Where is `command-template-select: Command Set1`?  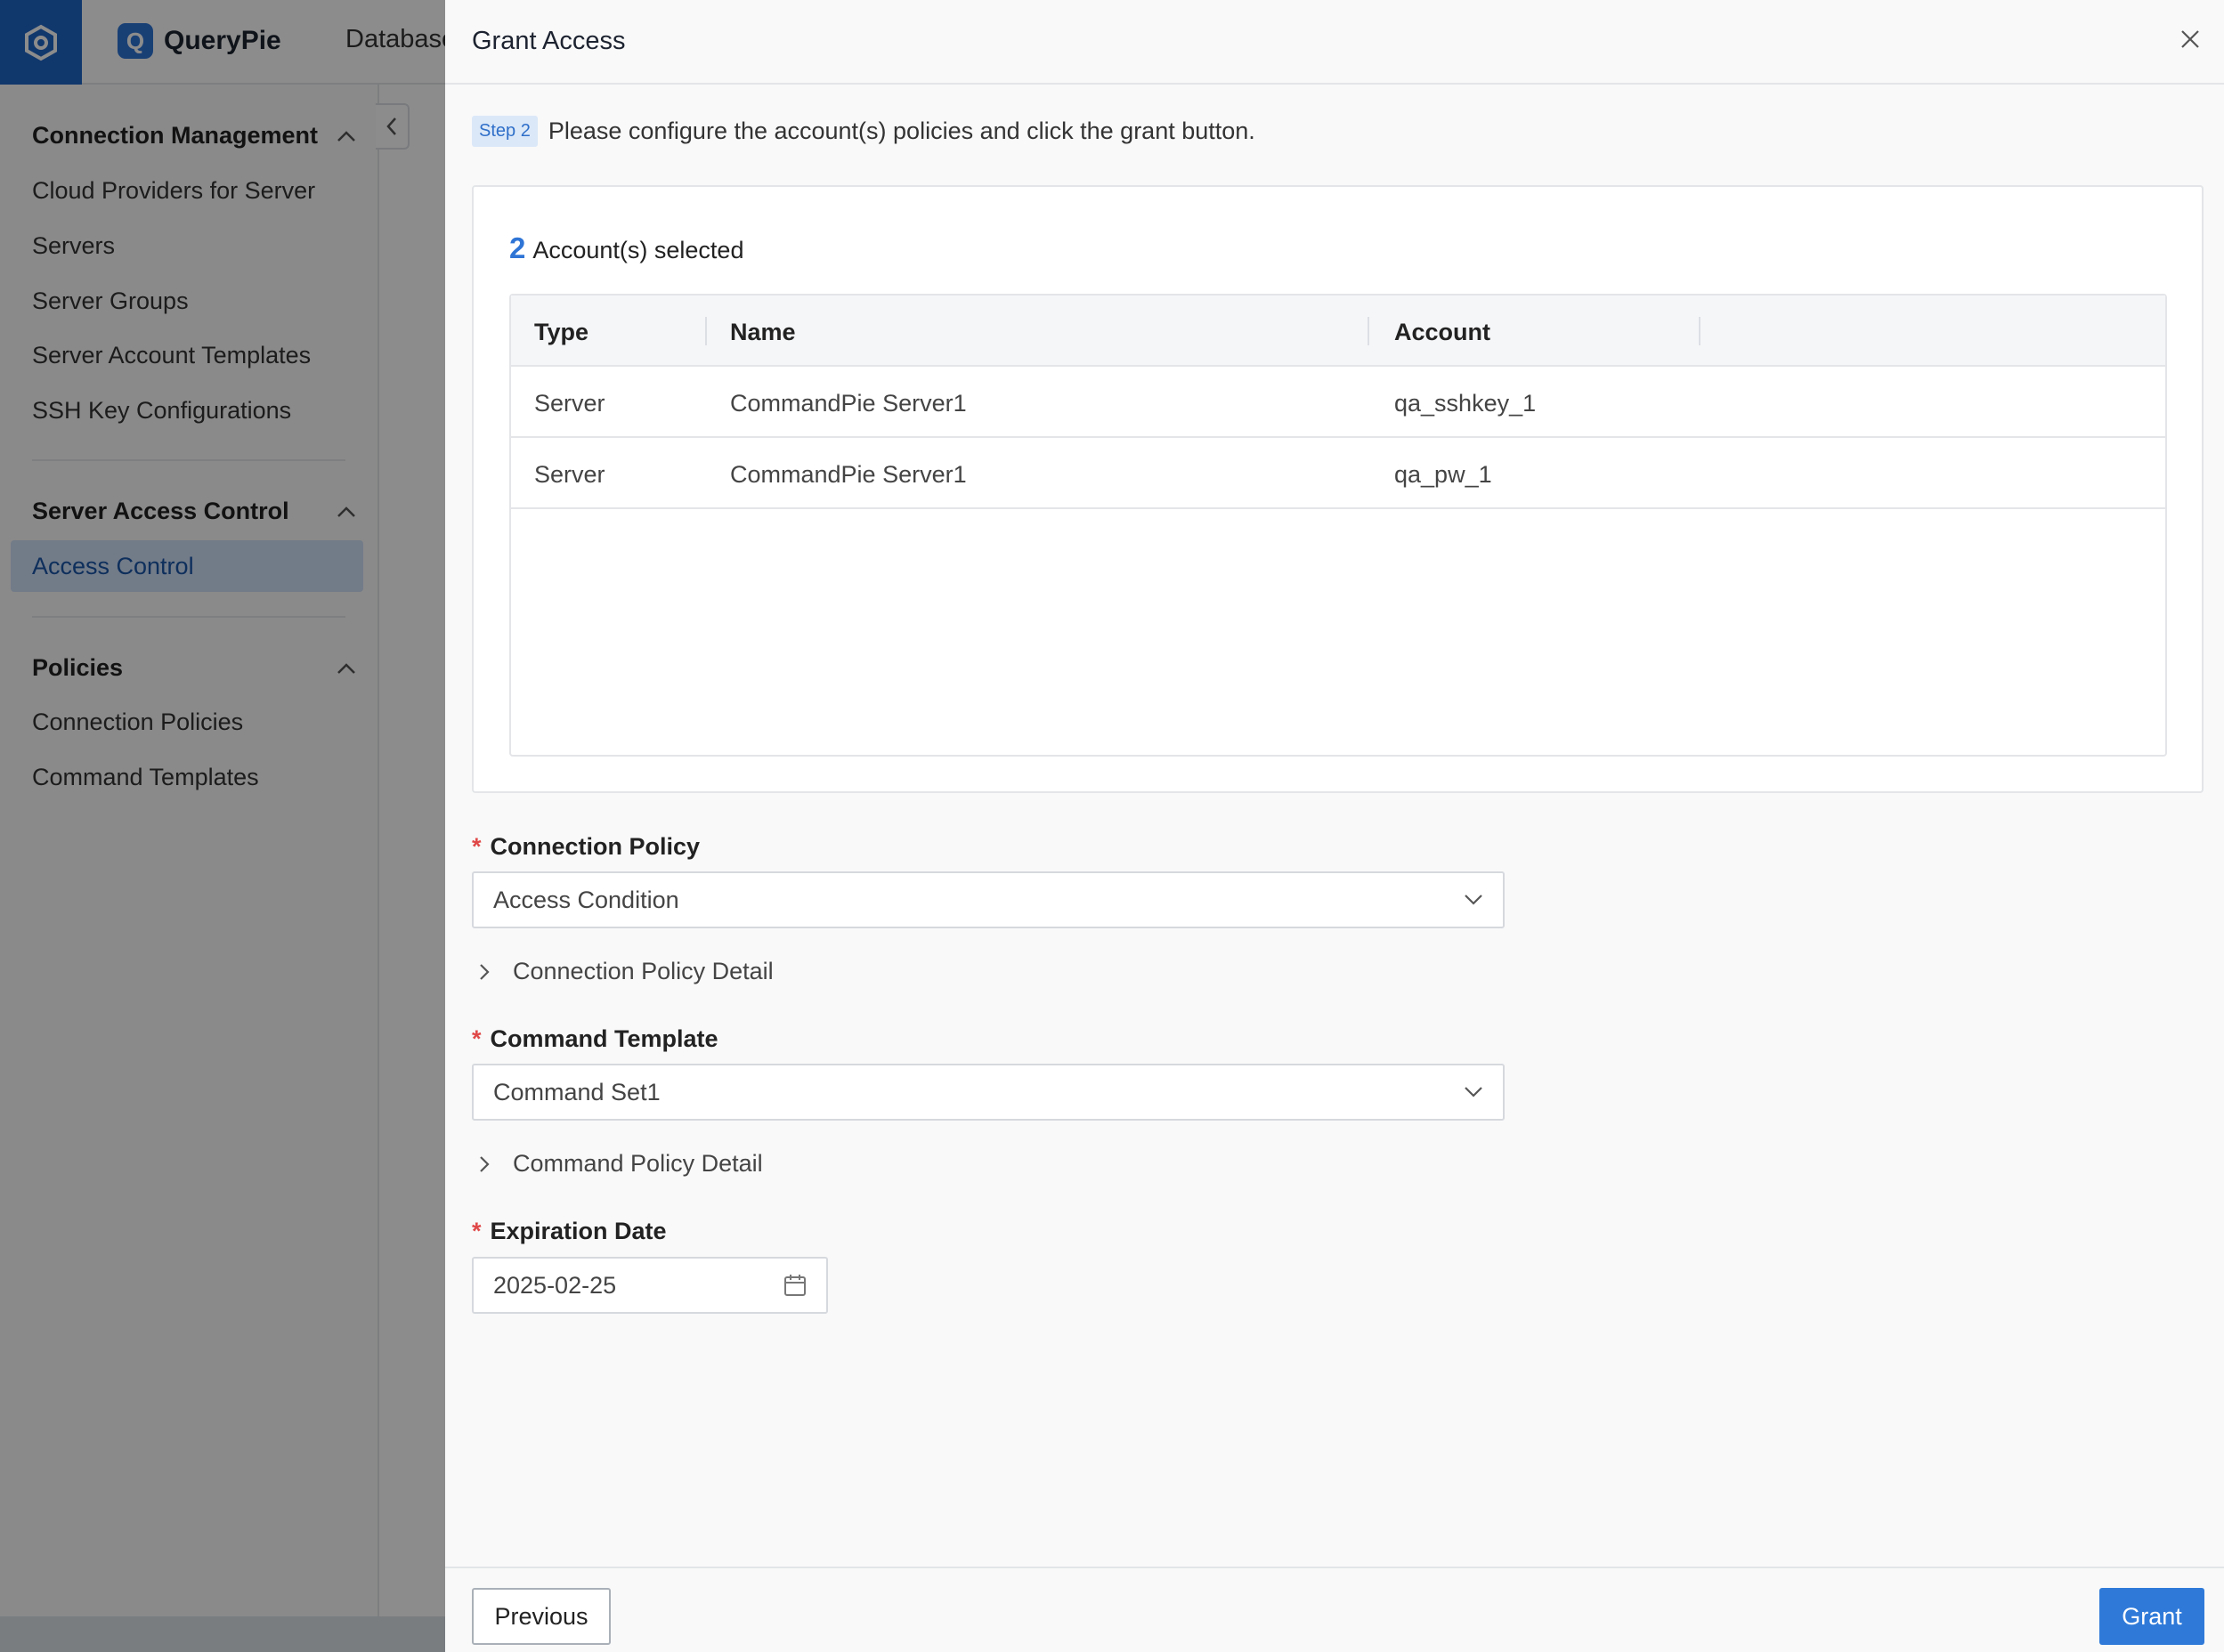 command-template-select: Command Set1 is located at coordinates (989, 1092).